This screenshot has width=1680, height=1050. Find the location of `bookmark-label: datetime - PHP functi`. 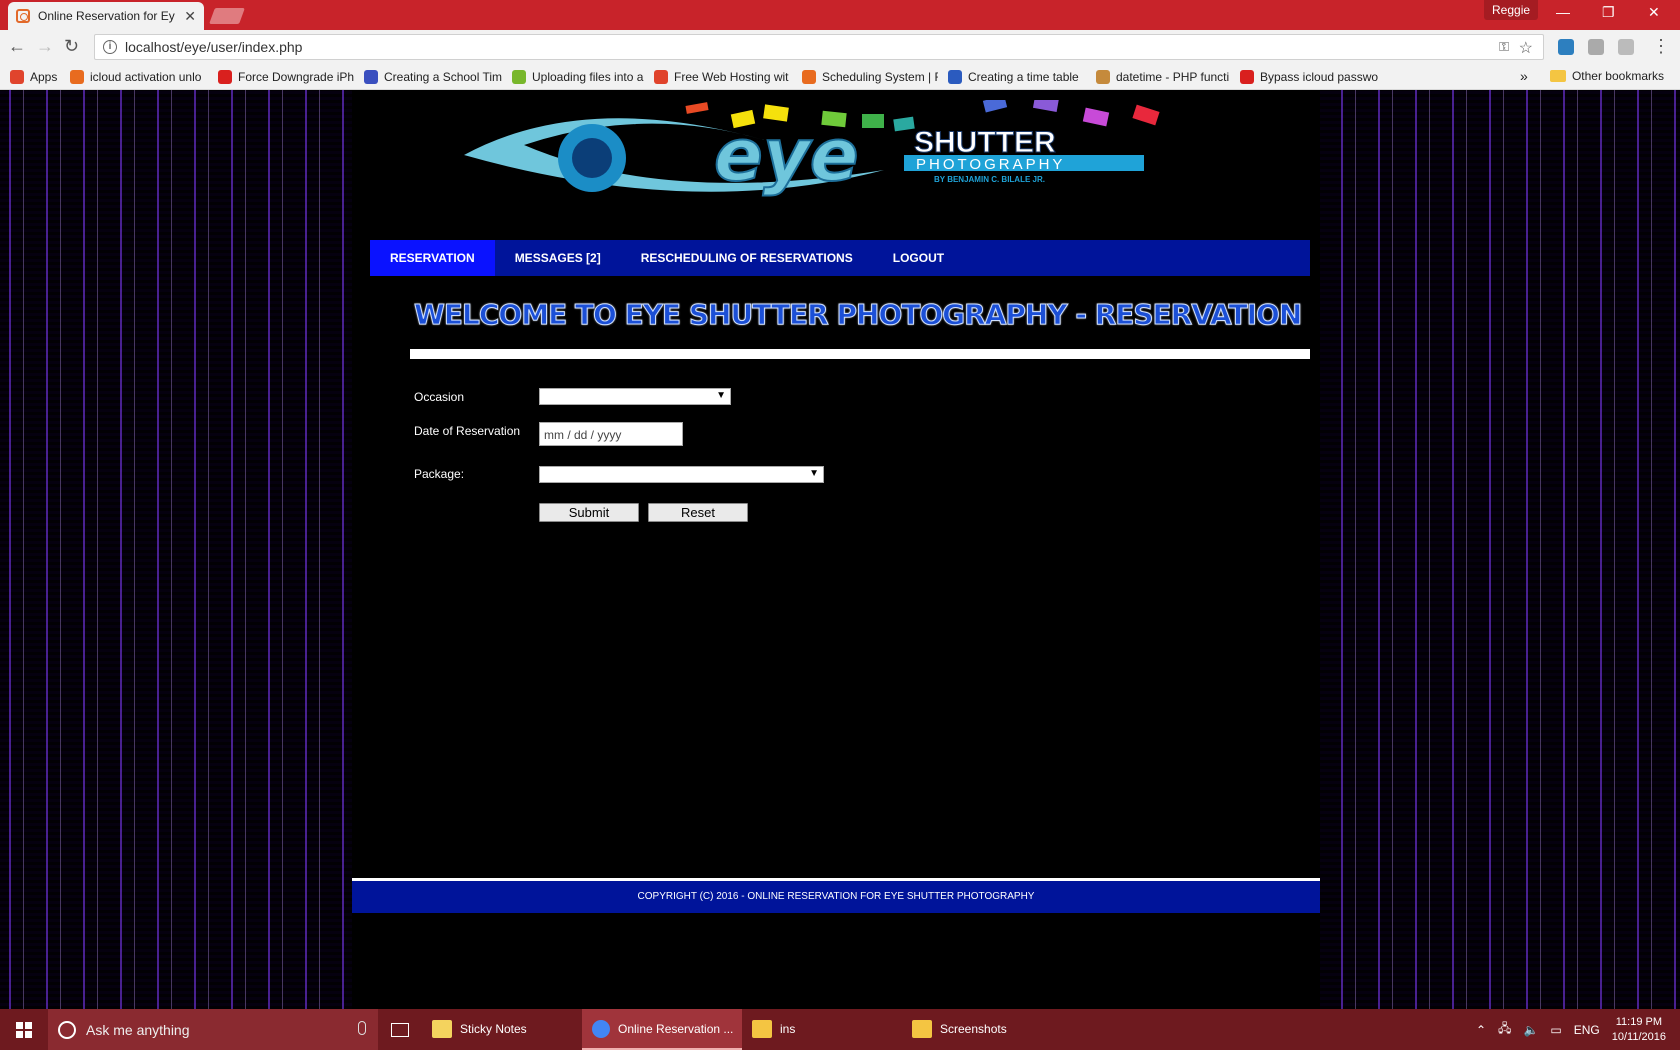

bookmark-label: datetime - PHP functi is located at coordinates (1173, 76).